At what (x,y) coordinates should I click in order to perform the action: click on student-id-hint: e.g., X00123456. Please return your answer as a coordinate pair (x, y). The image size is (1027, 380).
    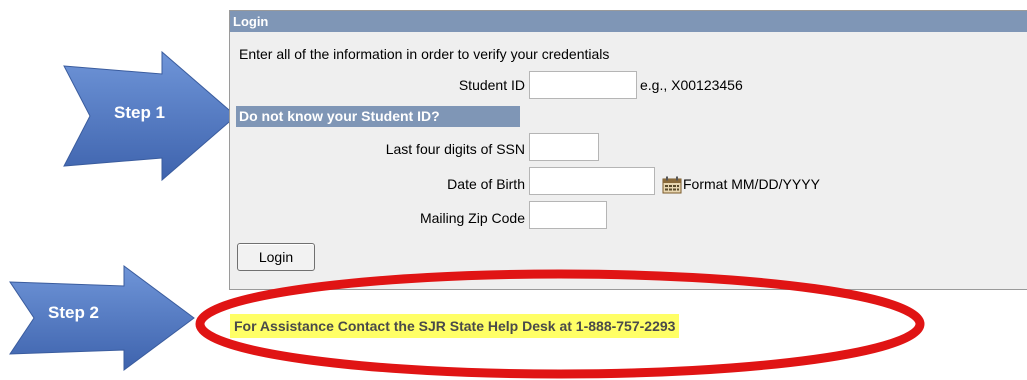
    Looking at the image, I should click on (691, 85).